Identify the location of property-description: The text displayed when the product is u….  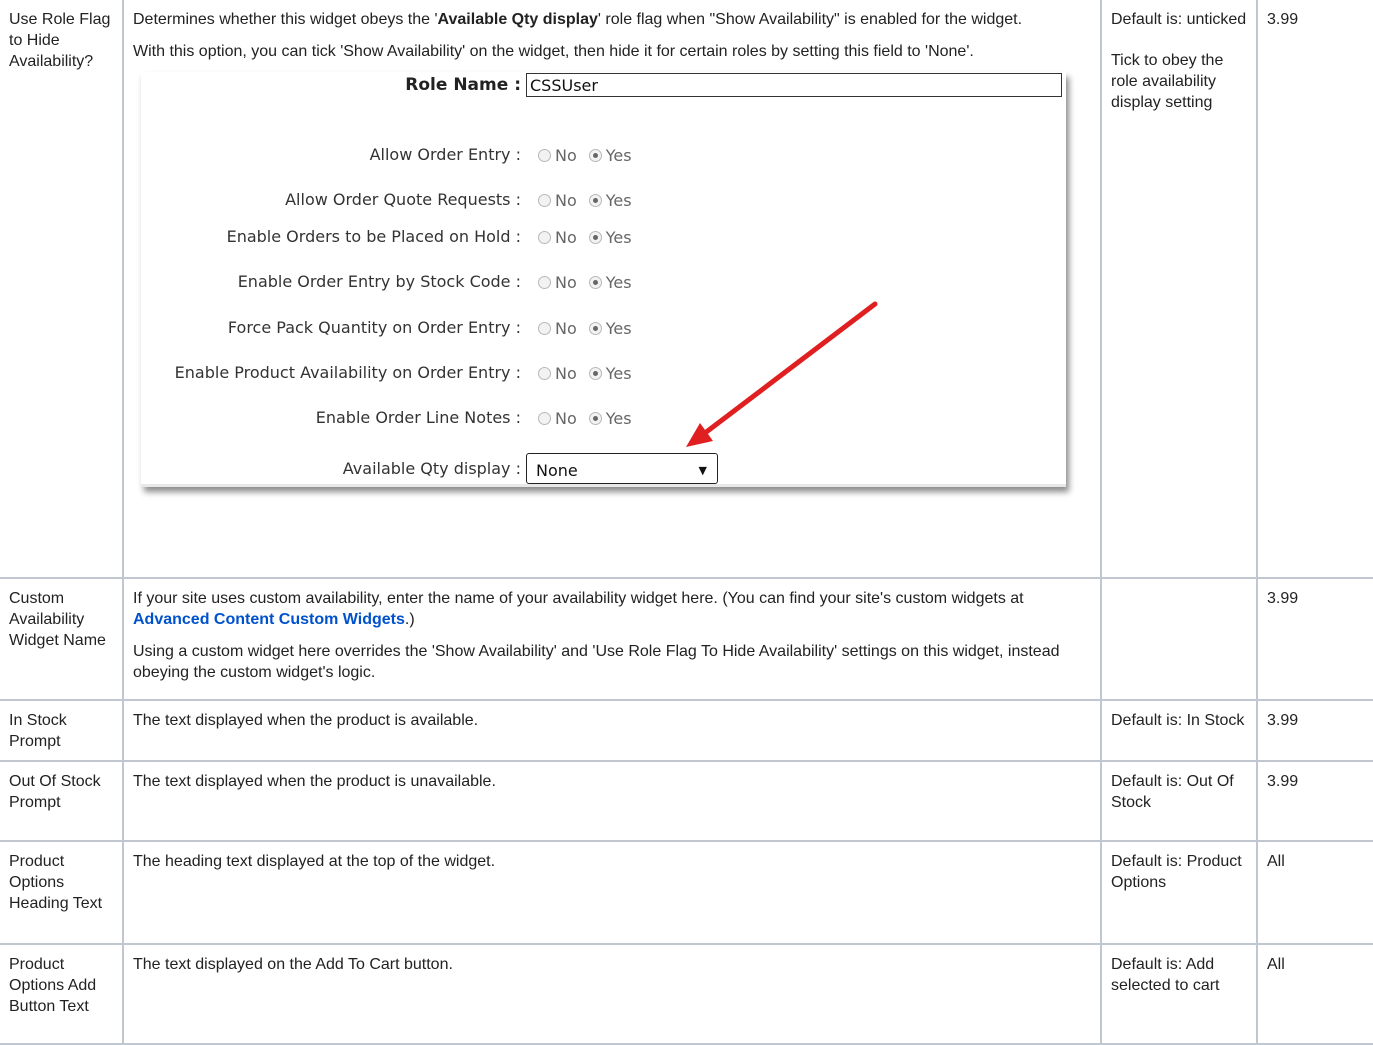
(612, 801).